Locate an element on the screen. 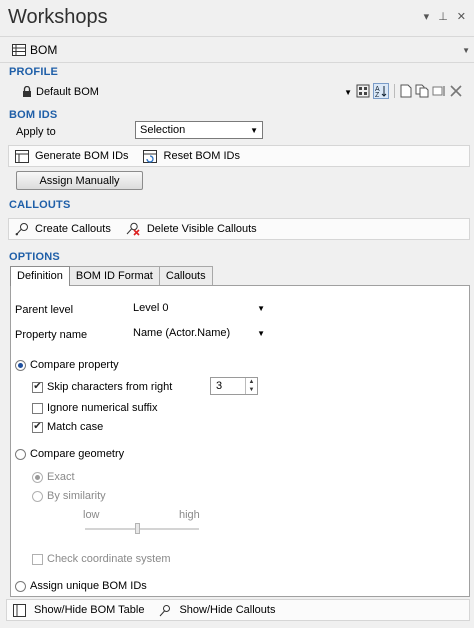  profile-toolbar: A Z is located at coordinates (409, 91).